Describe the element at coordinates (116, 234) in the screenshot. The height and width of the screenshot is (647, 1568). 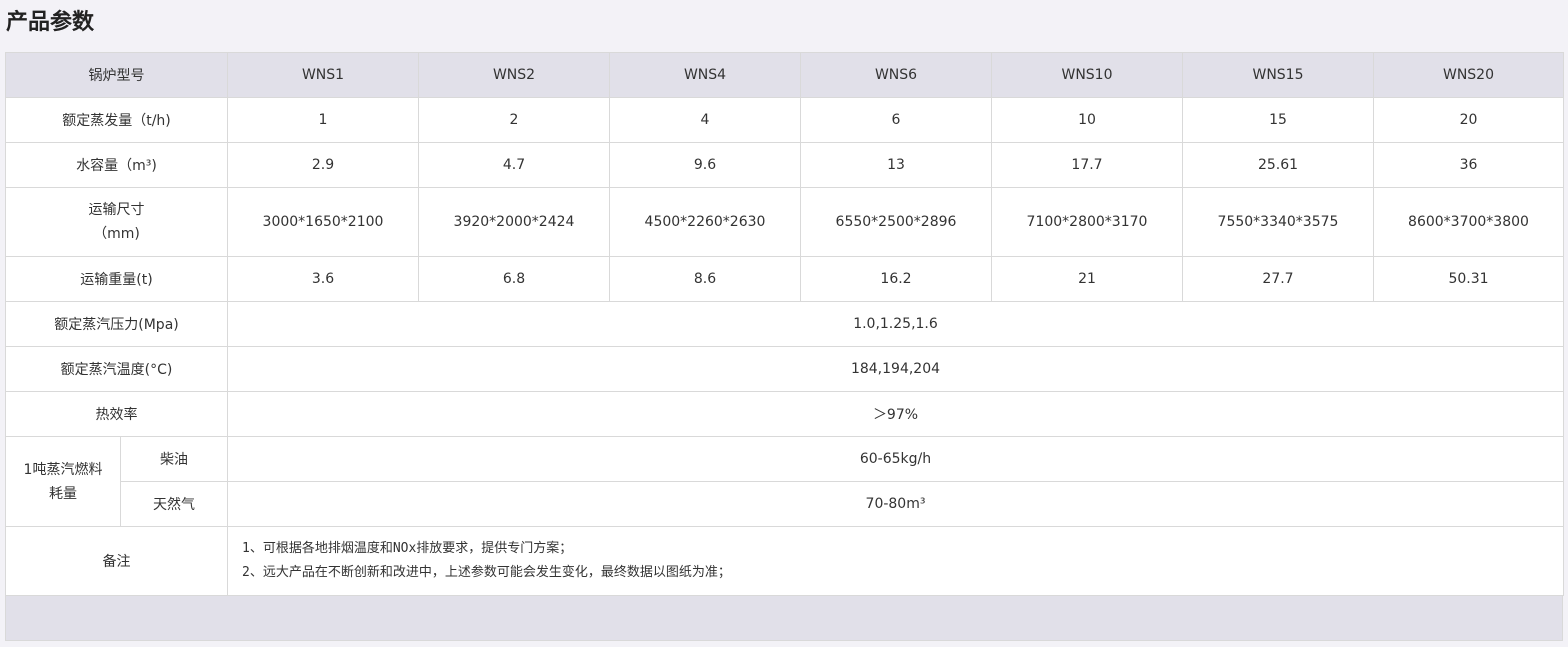
I see `row-label-line: （mm)` at that location.